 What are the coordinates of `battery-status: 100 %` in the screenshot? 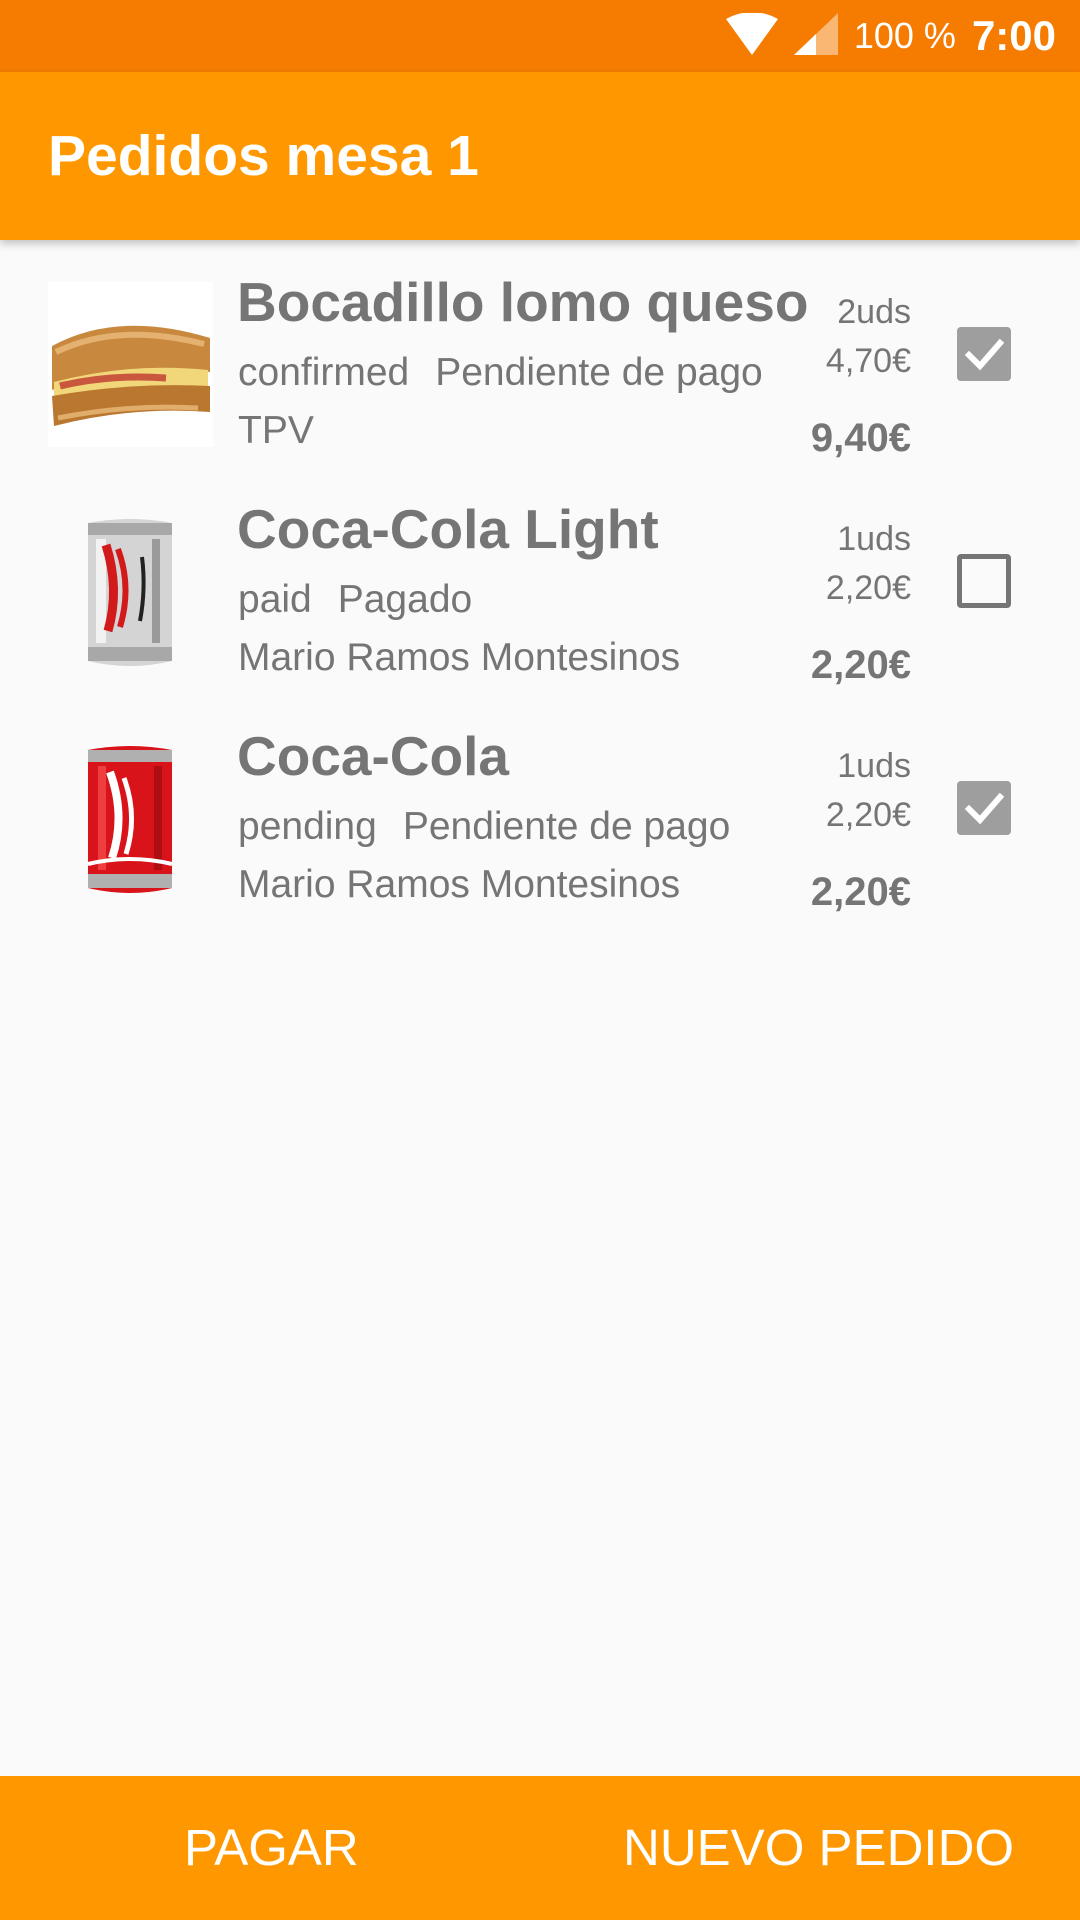 It's located at (904, 35).